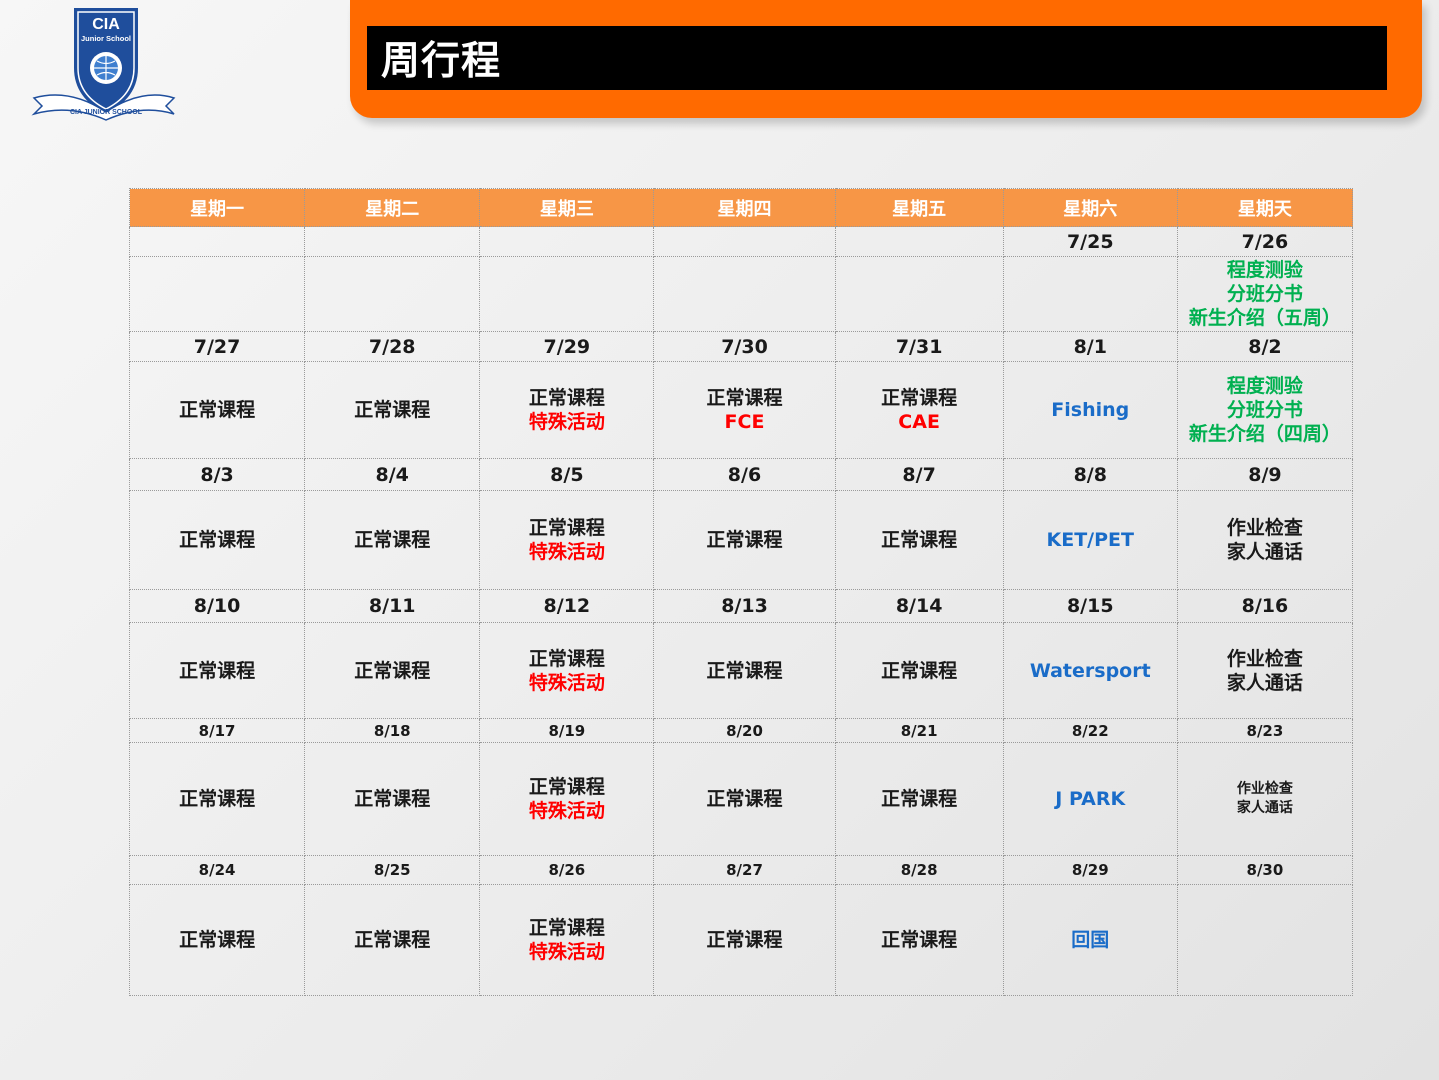 Image resolution: width=1439 pixels, height=1080 pixels. What do you see at coordinates (1090, 346) in the screenshot?
I see `date-cell: 8/1` at bounding box center [1090, 346].